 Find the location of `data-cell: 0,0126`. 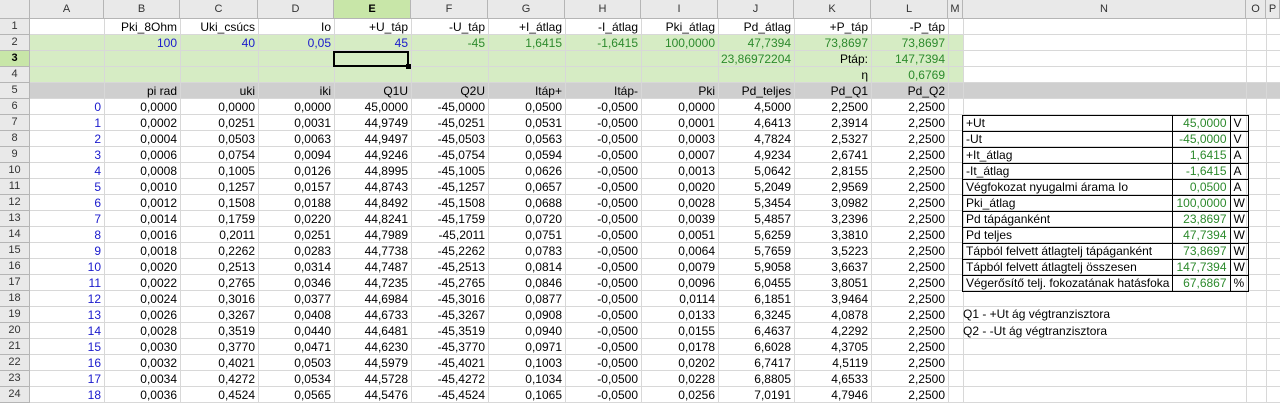

data-cell: 0,0126 is located at coordinates (296, 171).